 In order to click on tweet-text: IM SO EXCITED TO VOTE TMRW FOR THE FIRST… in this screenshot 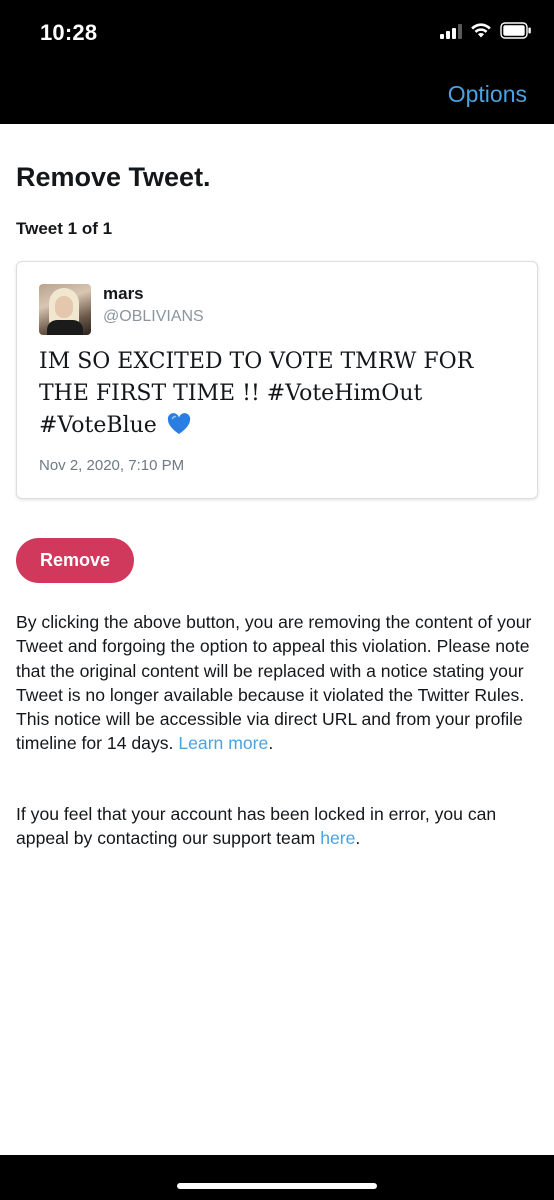, I will do `click(279, 394)`.